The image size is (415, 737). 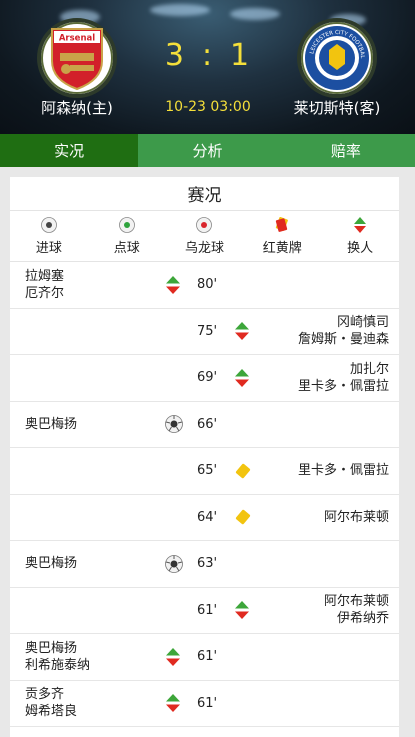 I want to click on away-player-names: 阿尔布莱顿 伊希纳乔, so click(x=356, y=611).